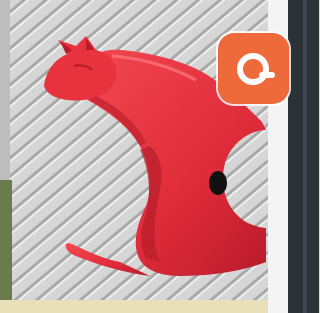 The height and width of the screenshot is (313, 320). What do you see at coordinates (6, 246) in the screenshot?
I see `foliage` at bounding box center [6, 246].